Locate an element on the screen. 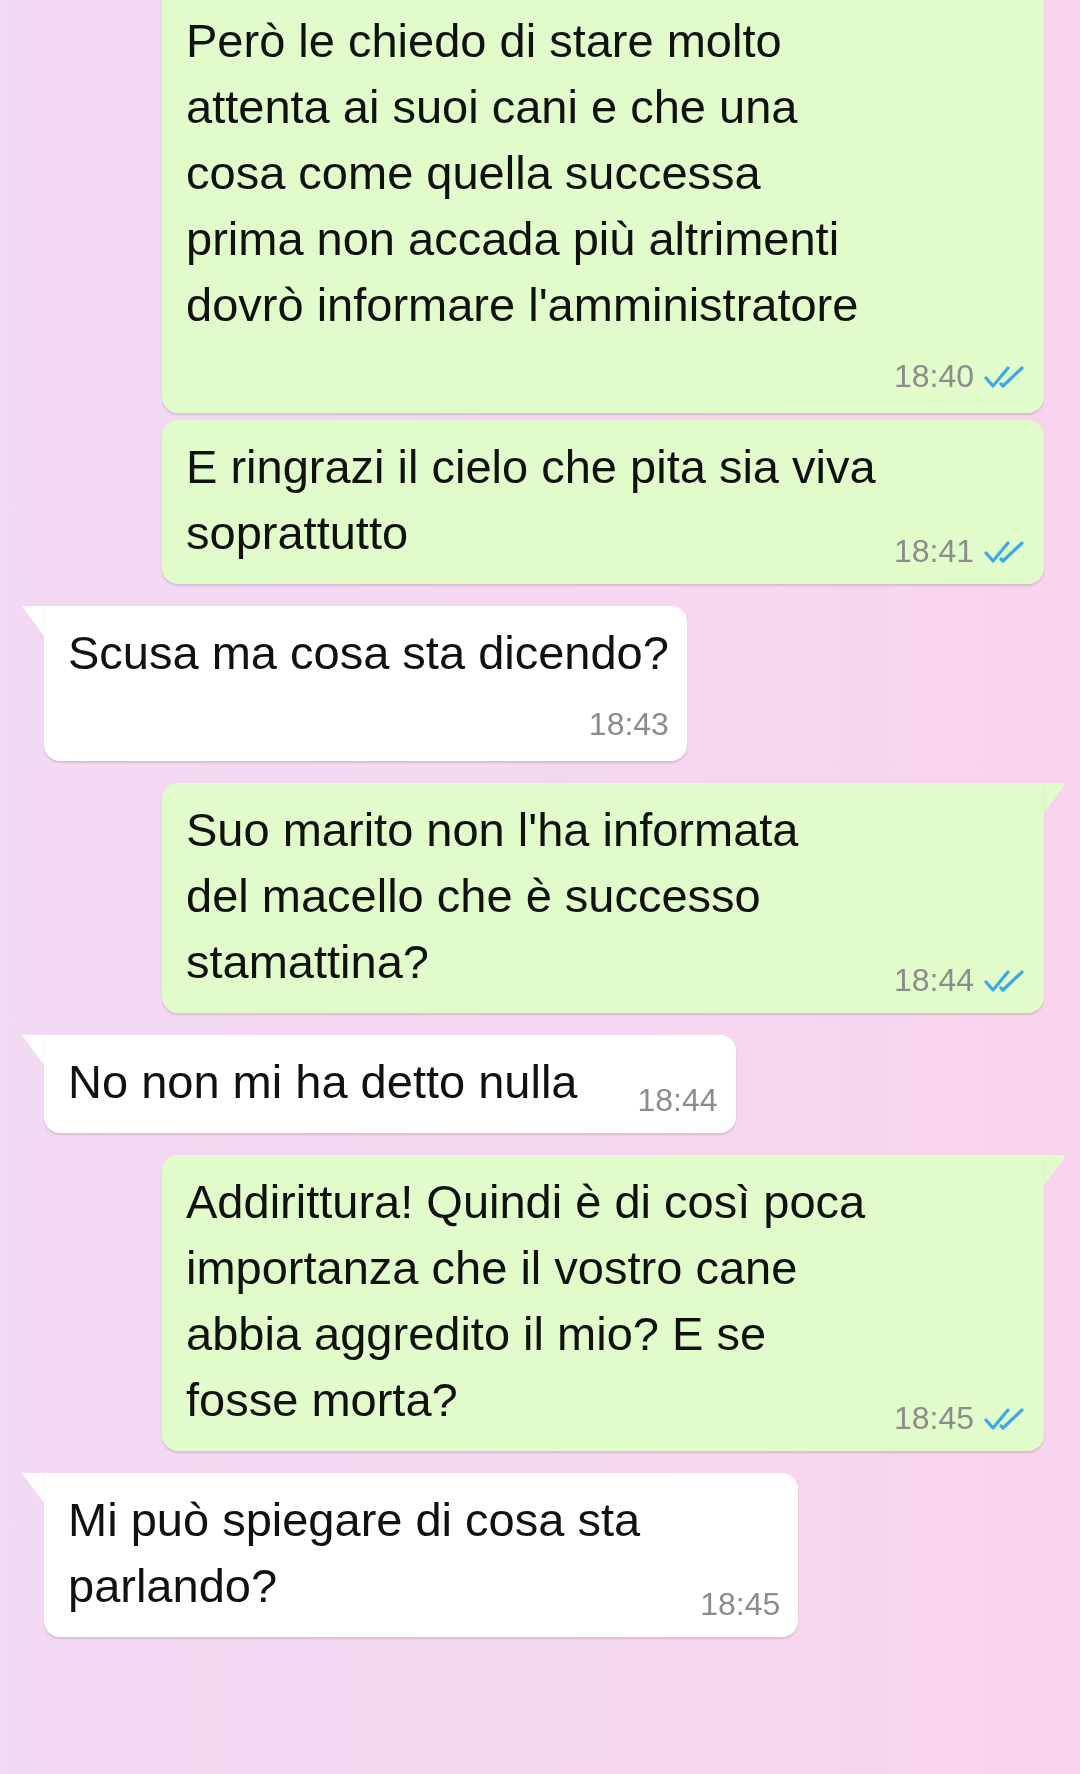 The image size is (1080, 1774). message-text: No non mi ha detto nulla is located at coordinates (323, 1082).